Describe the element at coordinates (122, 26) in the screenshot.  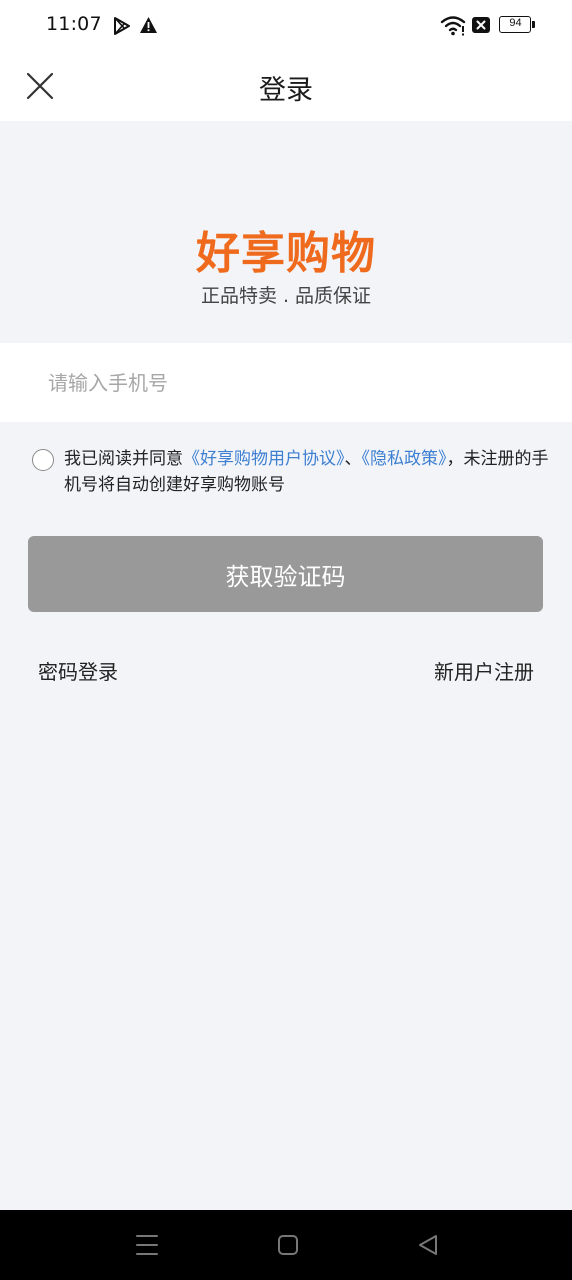
I see `play-store-icon` at that location.